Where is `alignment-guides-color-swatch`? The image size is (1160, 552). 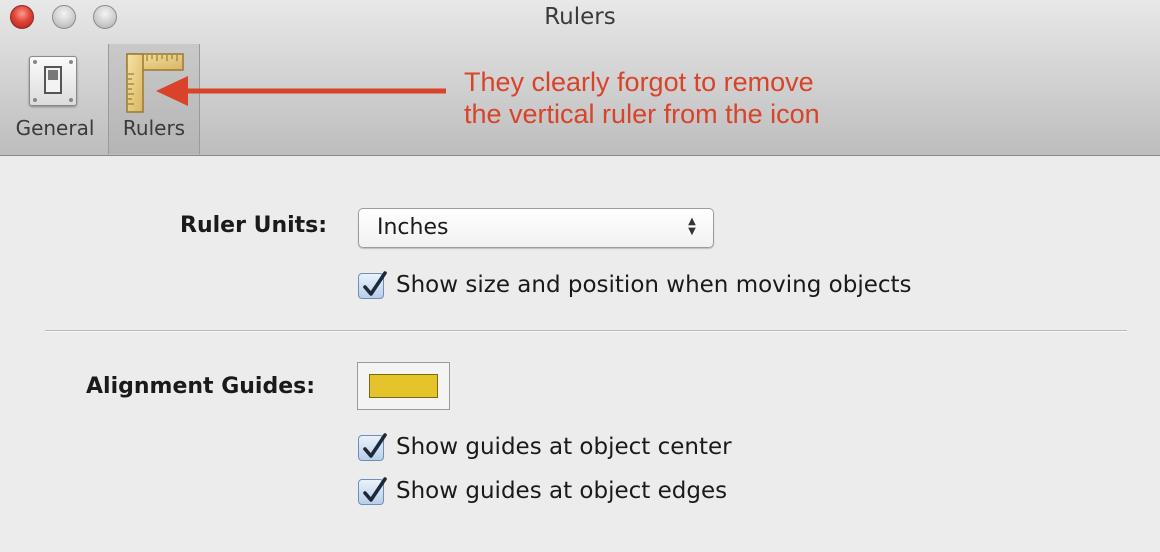 alignment-guides-color-swatch is located at coordinates (403, 386).